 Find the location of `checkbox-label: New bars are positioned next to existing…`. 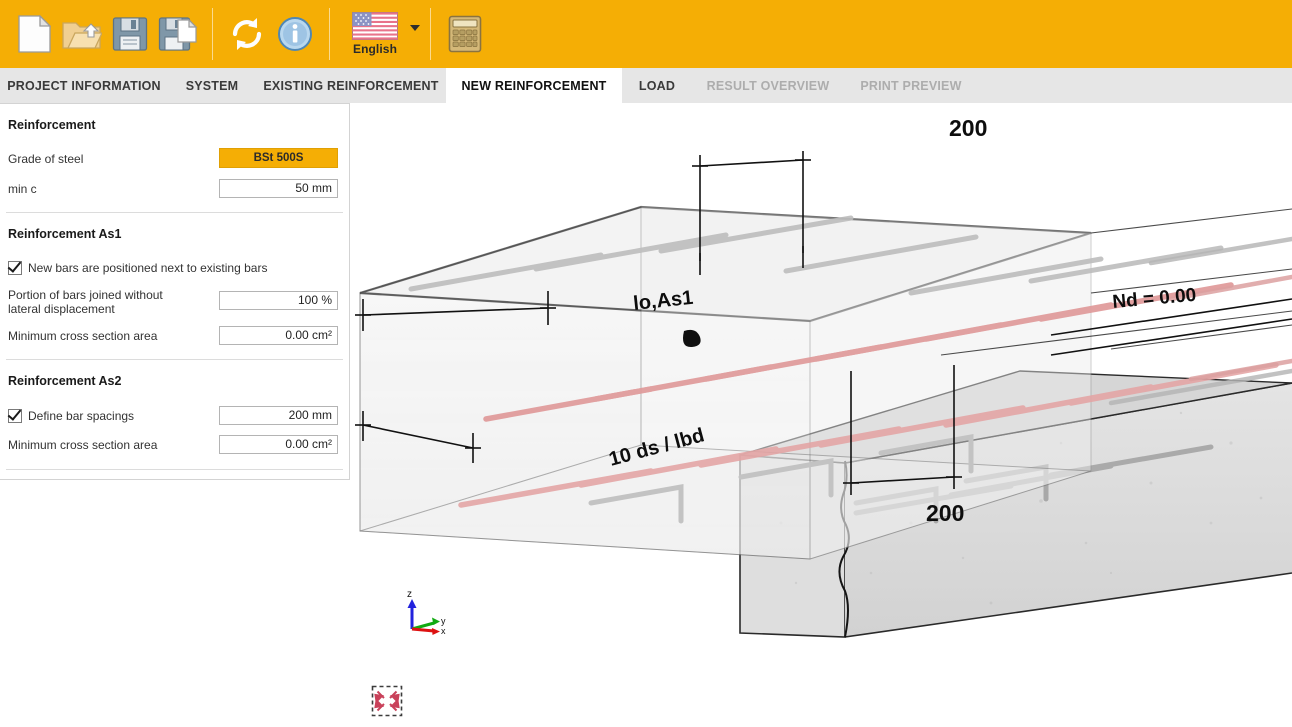

checkbox-label: New bars are positioned next to existing… is located at coordinates (148, 268).